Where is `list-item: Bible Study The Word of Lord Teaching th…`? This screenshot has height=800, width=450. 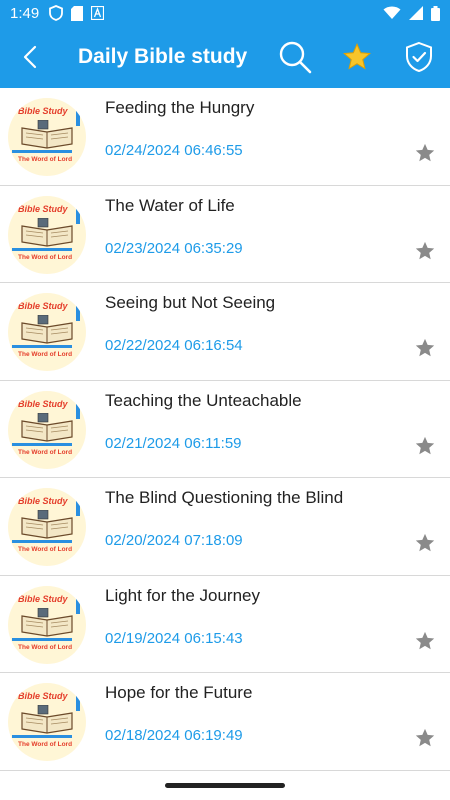
list-item: Bible Study The Word of Lord Teaching th… is located at coordinates (225, 429).